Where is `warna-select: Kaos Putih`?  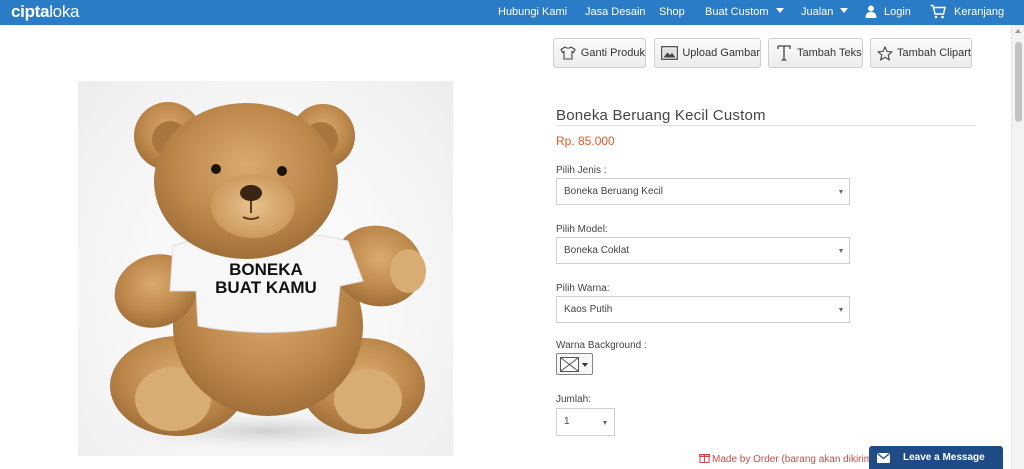 warna-select: Kaos Putih is located at coordinates (703, 309).